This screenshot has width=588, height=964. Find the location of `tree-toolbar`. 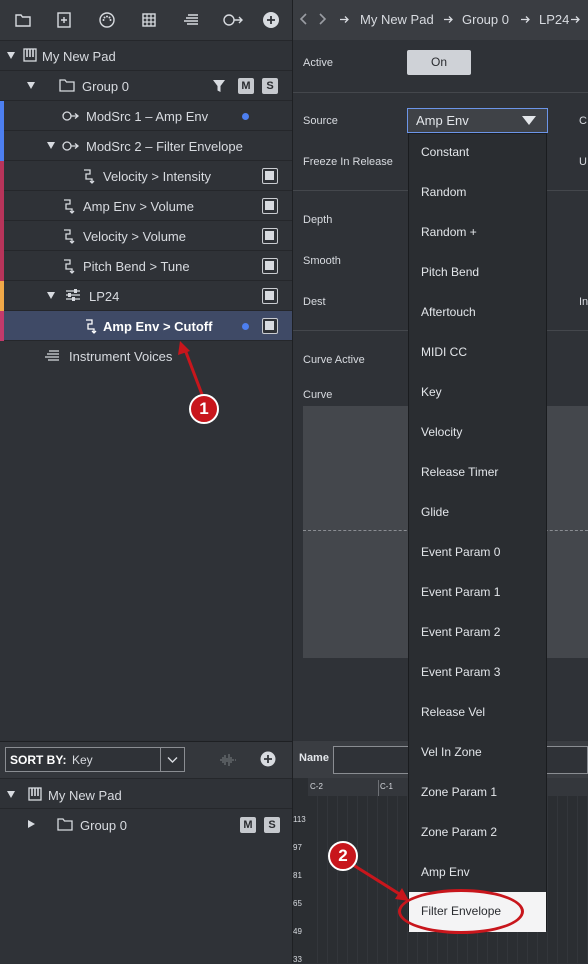

tree-toolbar is located at coordinates (146, 20).